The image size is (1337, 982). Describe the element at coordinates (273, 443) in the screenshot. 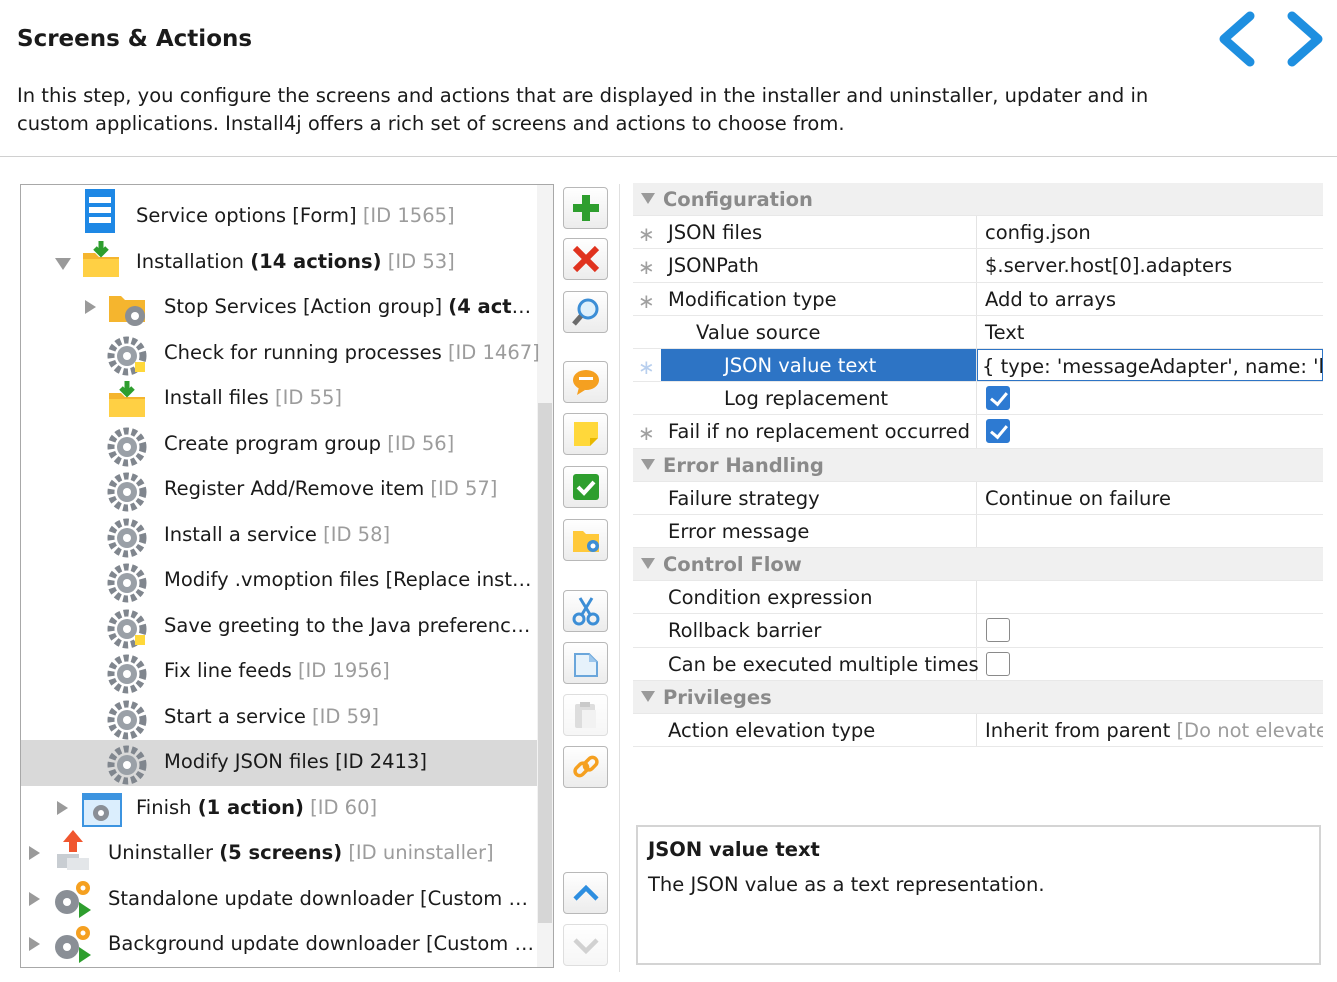

I see `tree-item-label: Create program group` at that location.